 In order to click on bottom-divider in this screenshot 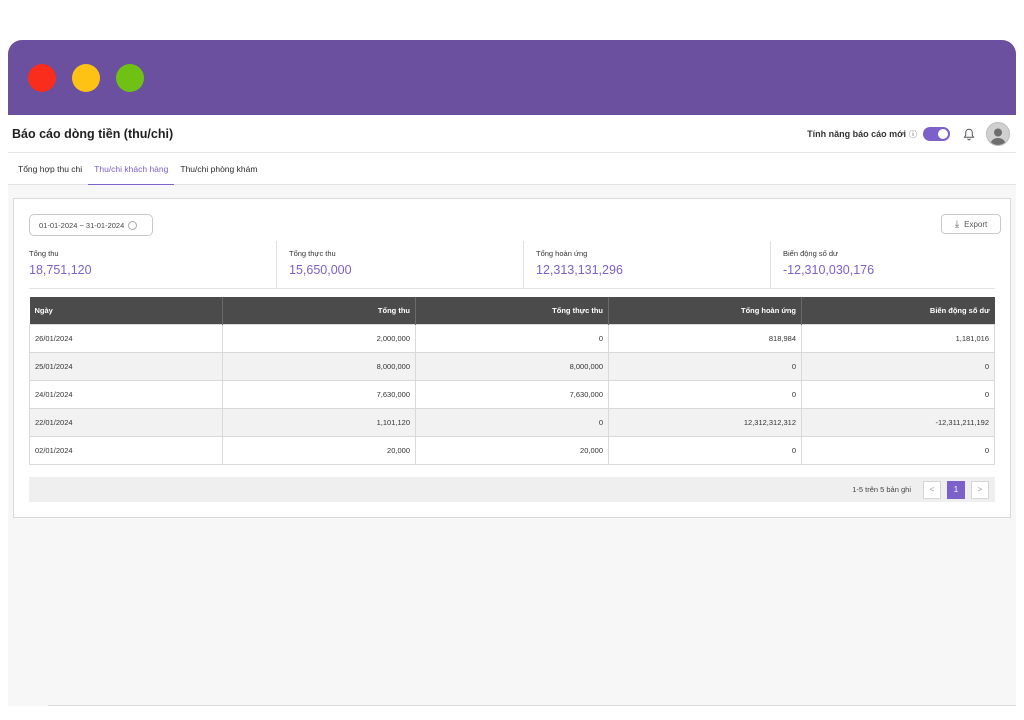, I will do `click(532, 705)`.